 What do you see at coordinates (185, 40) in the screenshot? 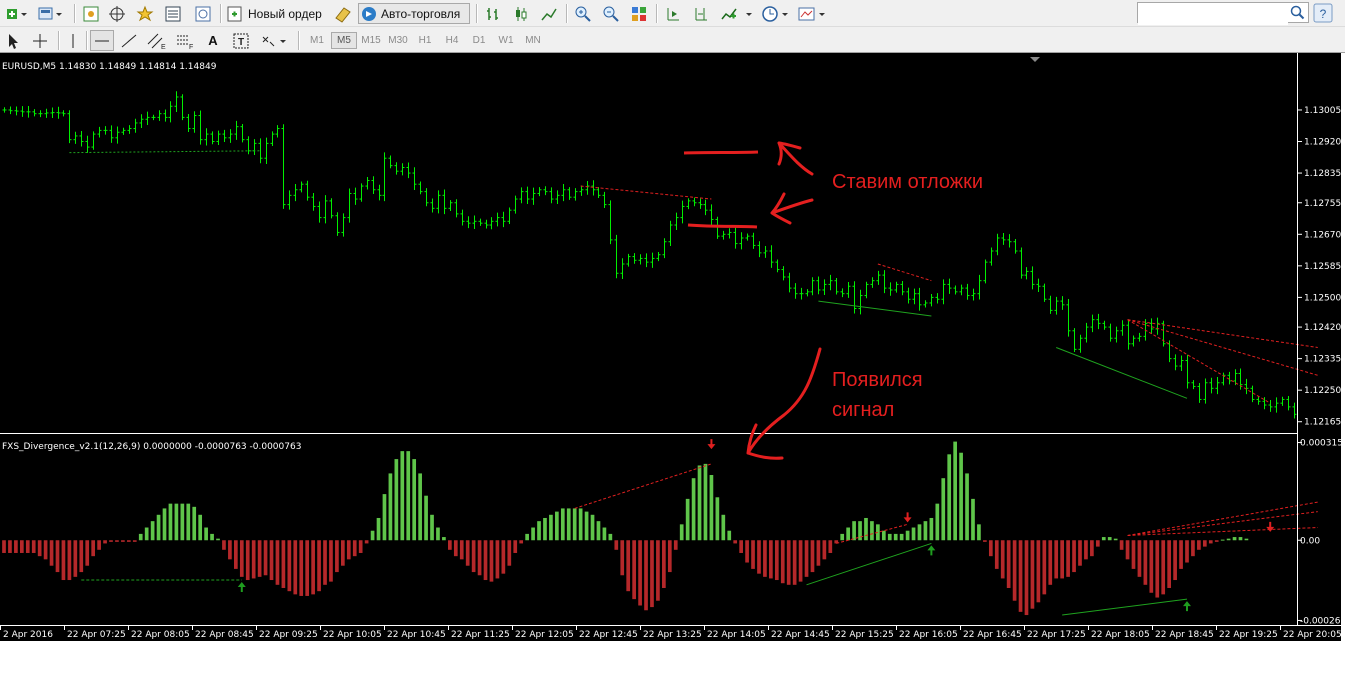
I see `fibonacci-icon: F` at bounding box center [185, 40].